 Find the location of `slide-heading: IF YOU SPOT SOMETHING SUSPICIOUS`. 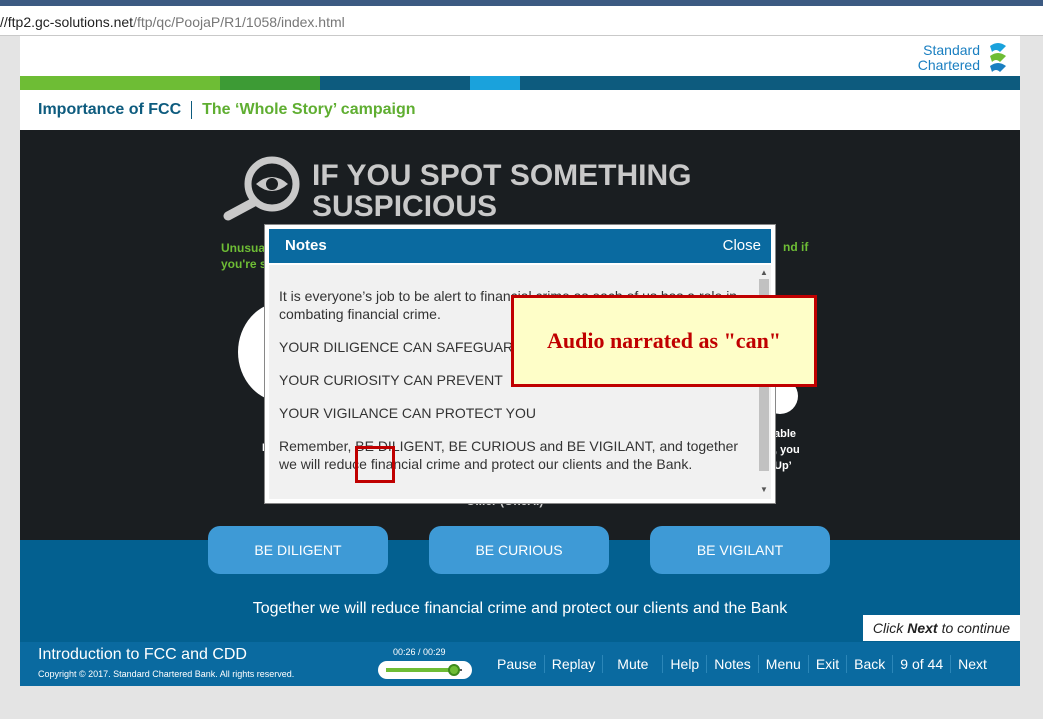

slide-heading: IF YOU SPOT SOMETHING SUSPICIOUS is located at coordinates (501, 191).